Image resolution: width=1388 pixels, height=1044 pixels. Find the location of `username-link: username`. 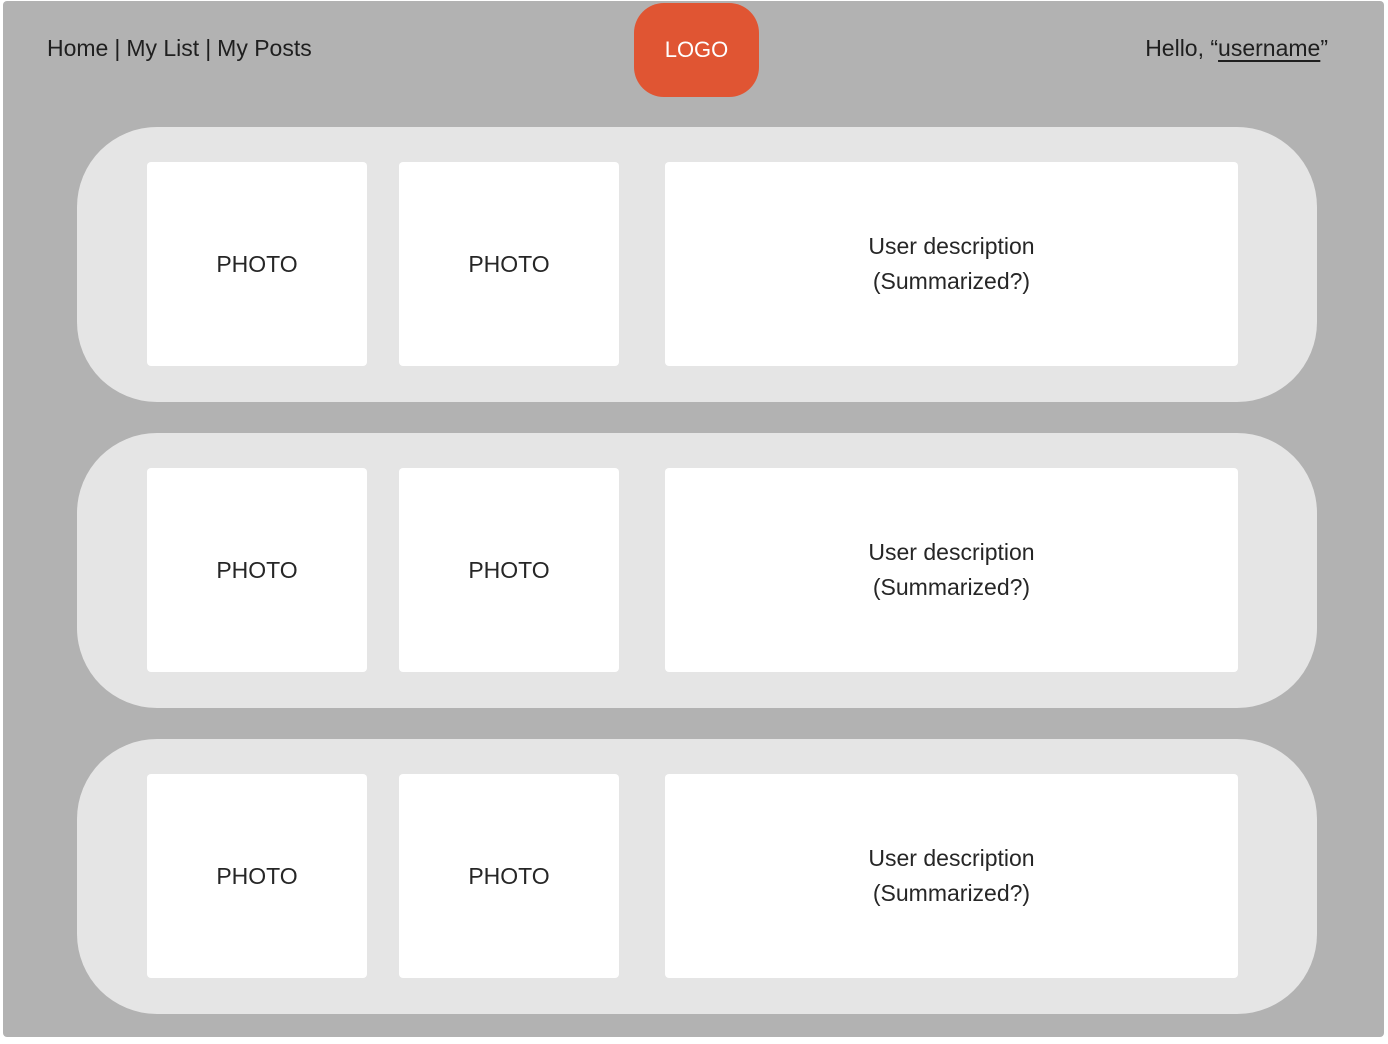

username-link: username is located at coordinates (1269, 48).